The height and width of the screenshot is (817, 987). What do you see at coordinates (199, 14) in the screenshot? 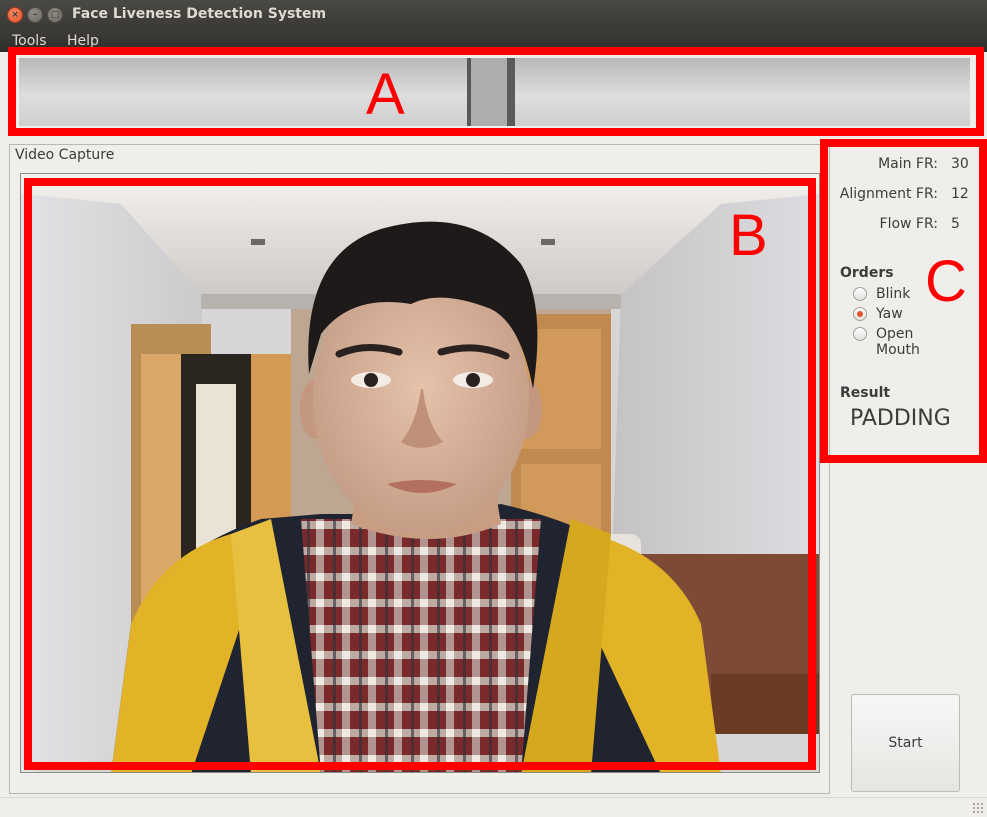
I see `window-title: Face Liveness Detection System` at bounding box center [199, 14].